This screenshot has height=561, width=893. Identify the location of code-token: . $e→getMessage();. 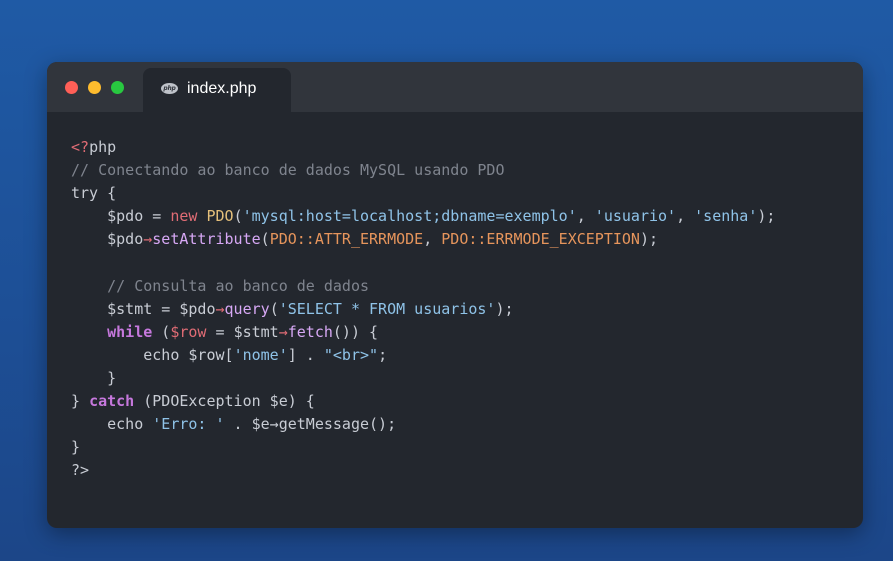
(310, 424).